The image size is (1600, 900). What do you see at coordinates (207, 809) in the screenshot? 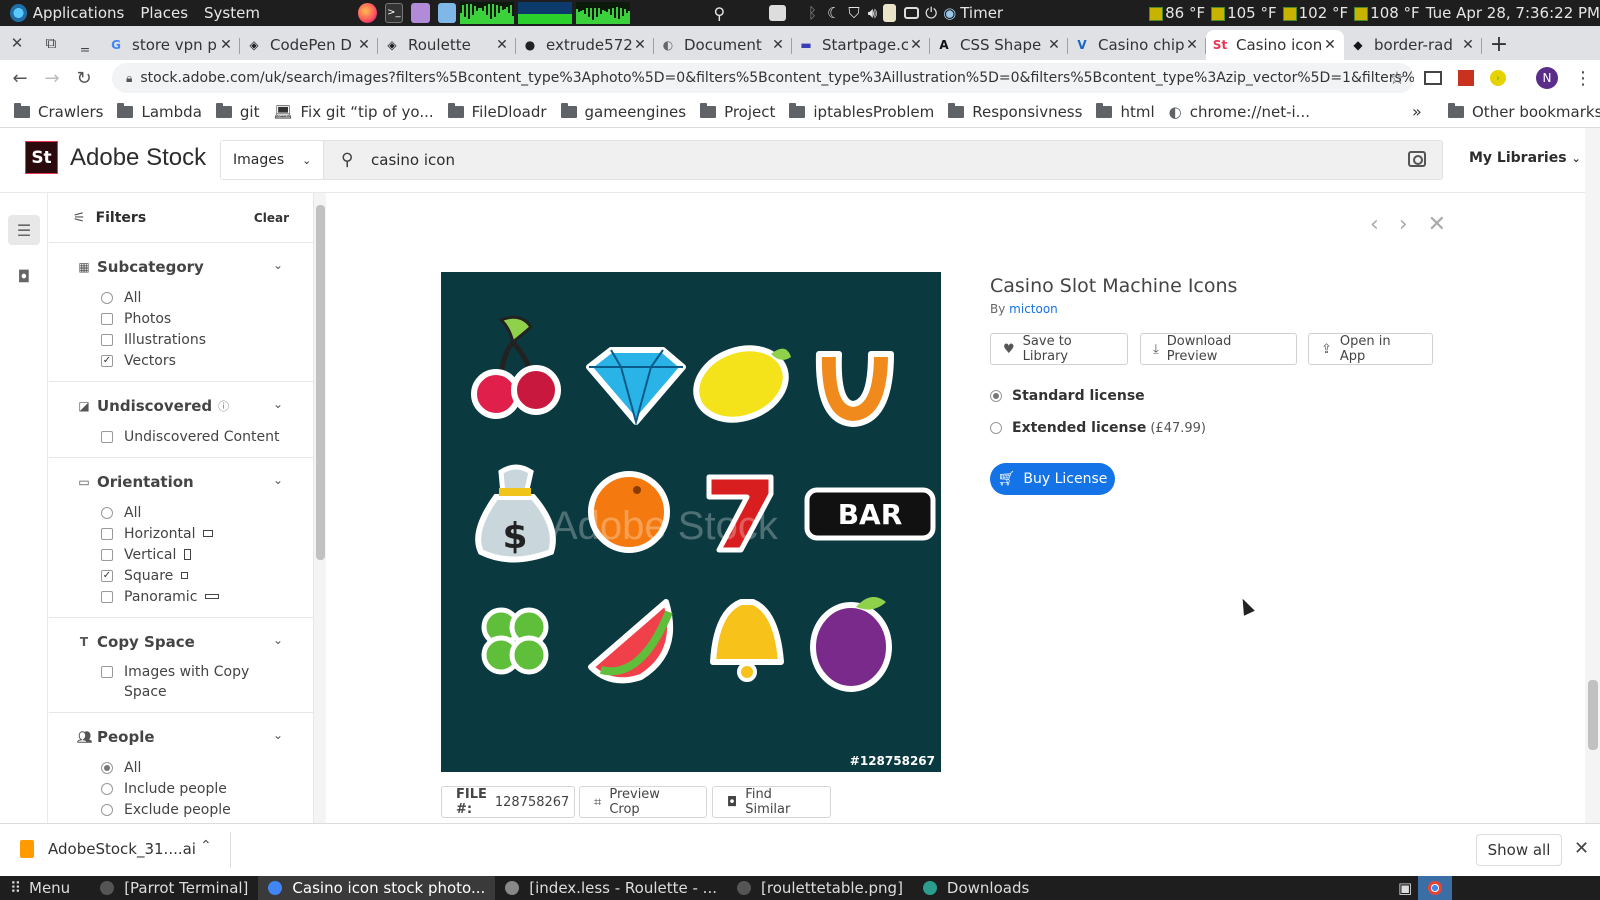
I see `filter-option: Exclude people` at bounding box center [207, 809].